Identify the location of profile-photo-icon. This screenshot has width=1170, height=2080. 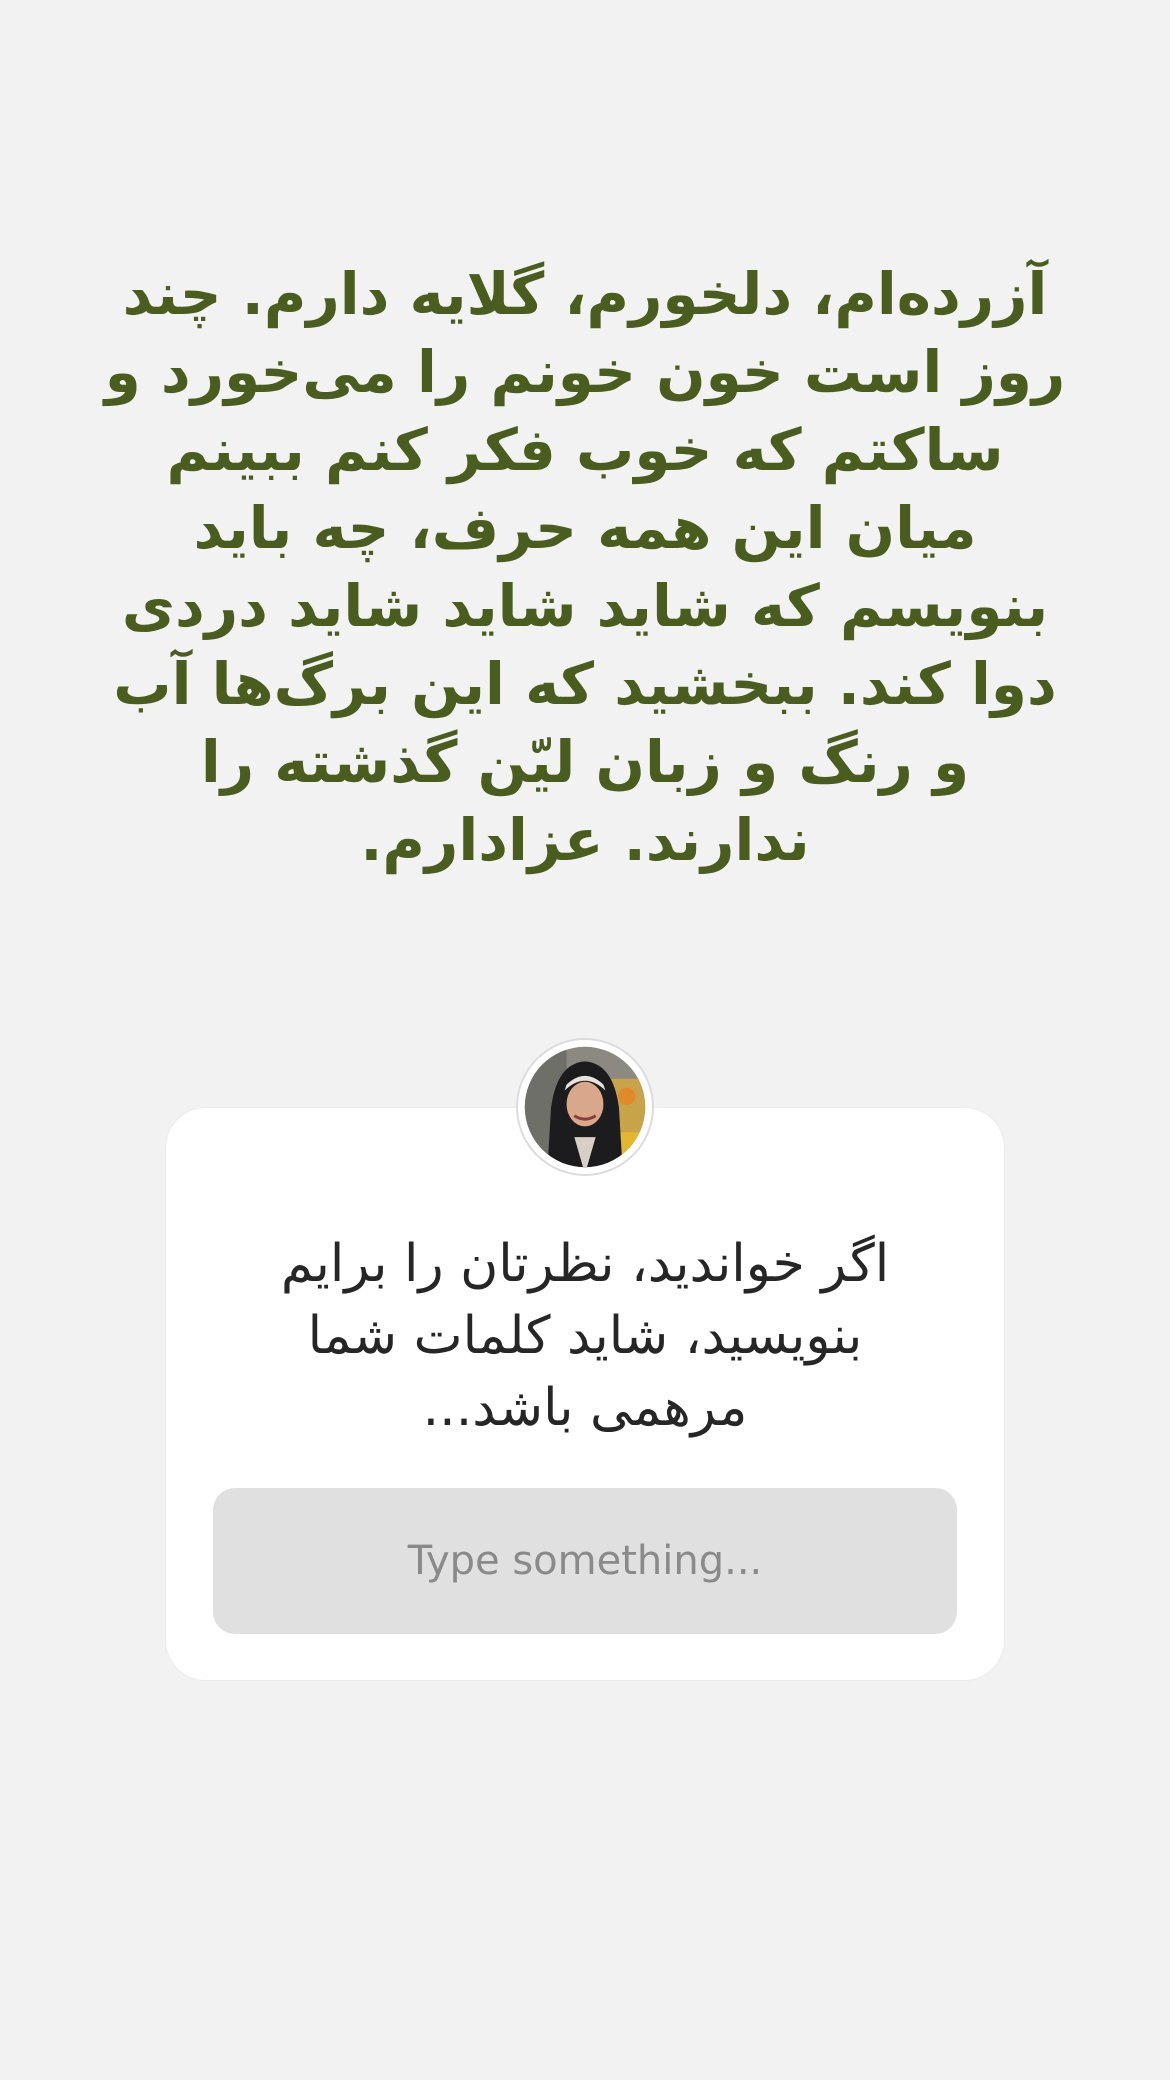
(585, 1107).